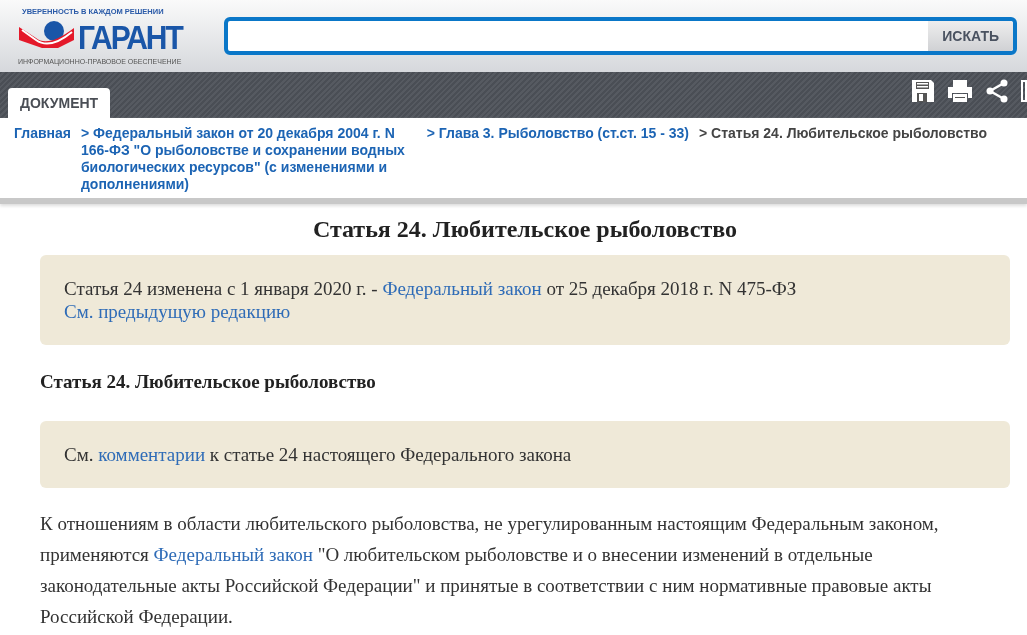 The width and height of the screenshot is (1027, 635). What do you see at coordinates (997, 91) in the screenshot?
I see `share-icon` at bounding box center [997, 91].